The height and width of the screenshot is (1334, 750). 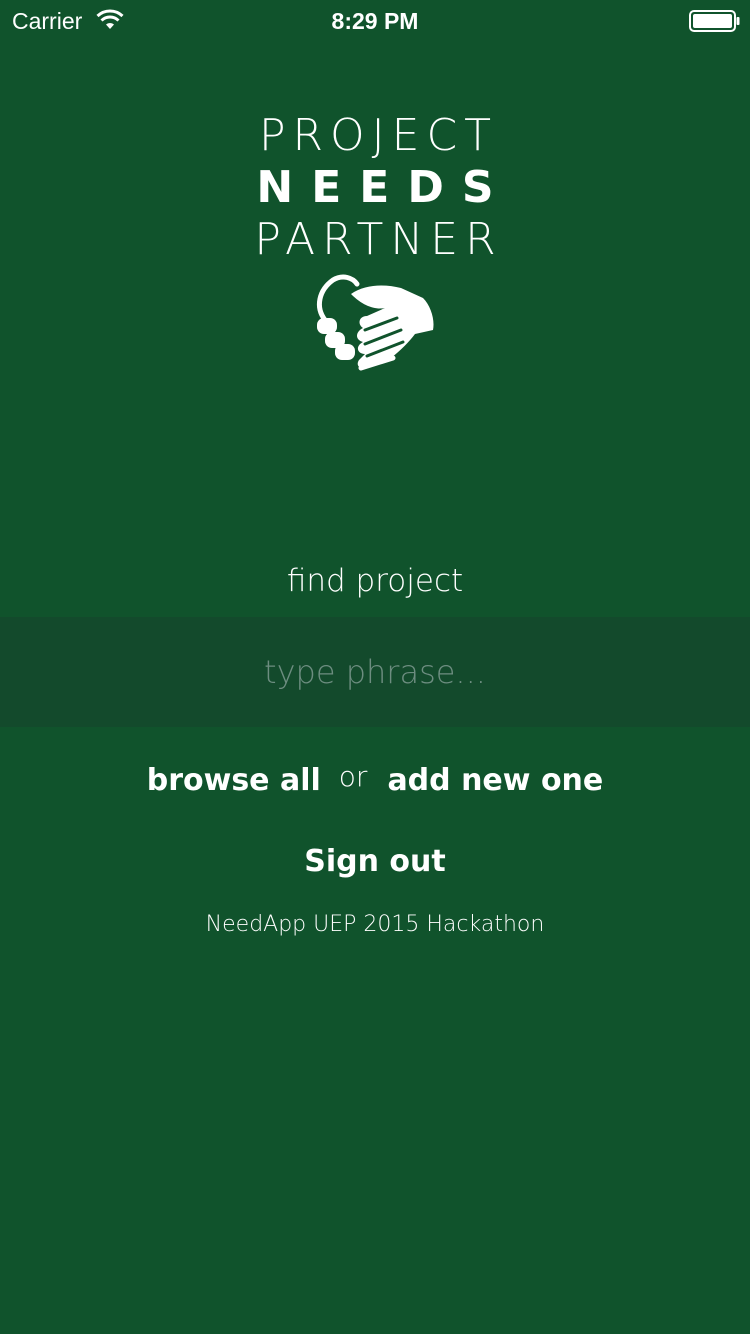 What do you see at coordinates (714, 21) in the screenshot?
I see `battery-full-icon` at bounding box center [714, 21].